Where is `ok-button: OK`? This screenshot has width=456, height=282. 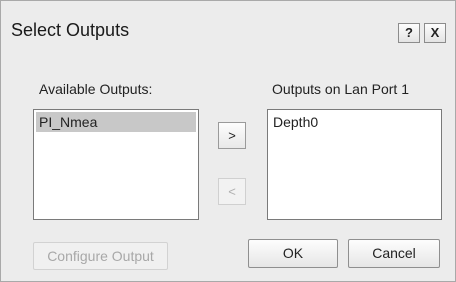 ok-button: OK is located at coordinates (293, 253).